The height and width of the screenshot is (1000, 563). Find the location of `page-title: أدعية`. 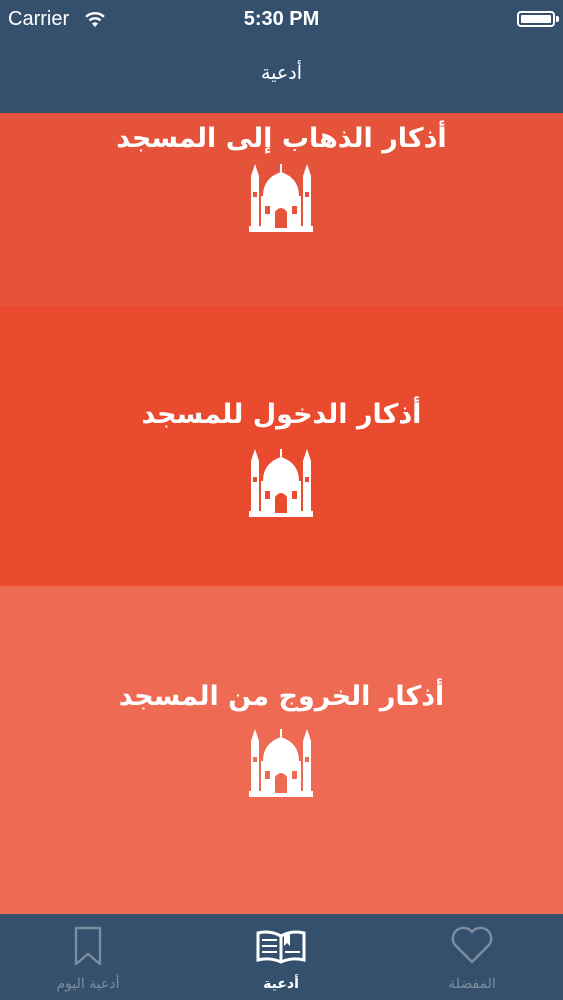

page-title: أدعية is located at coordinates (281, 73).